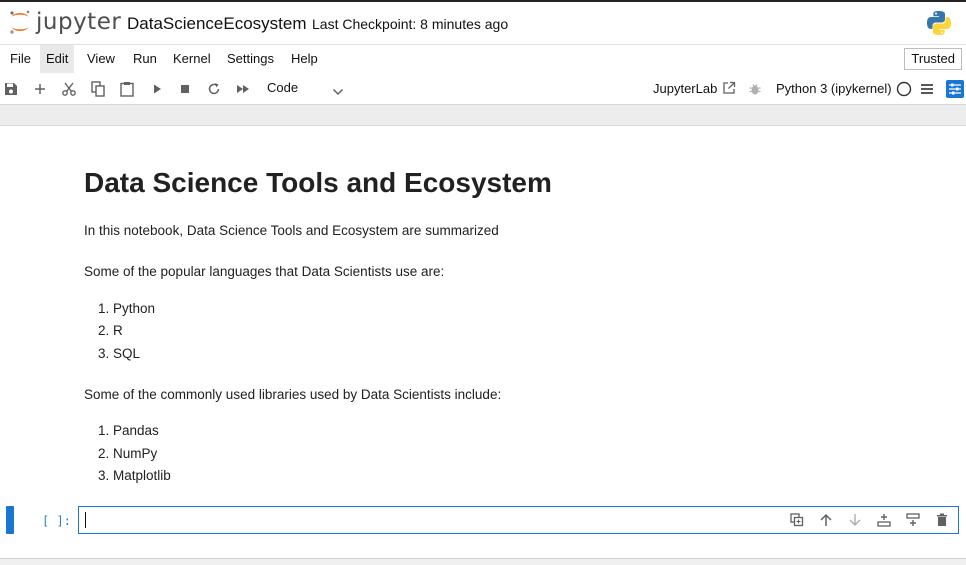 The image size is (966, 565). I want to click on insert-below-icon, so click(913, 520).